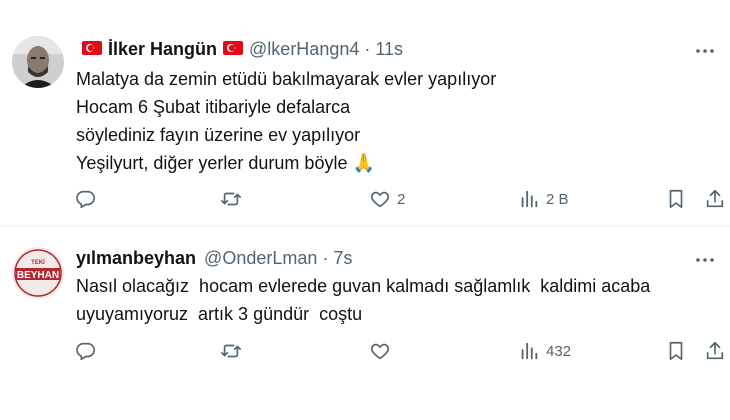  I want to click on action-bar: 432, so click(365, 351).